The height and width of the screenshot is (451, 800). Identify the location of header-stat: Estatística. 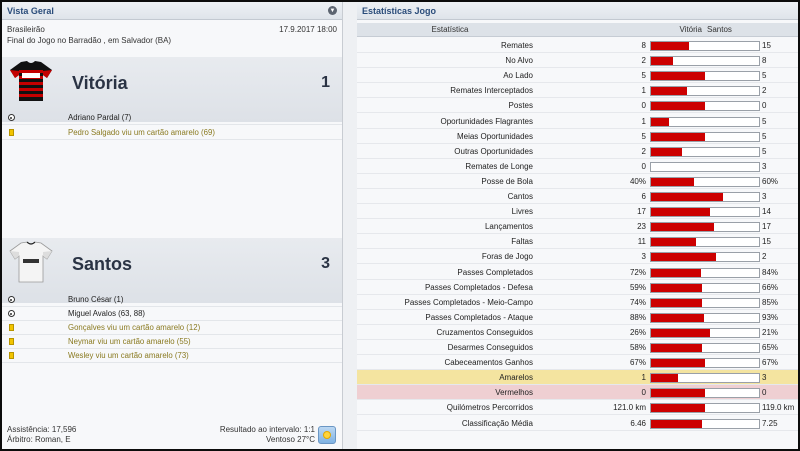
(450, 29).